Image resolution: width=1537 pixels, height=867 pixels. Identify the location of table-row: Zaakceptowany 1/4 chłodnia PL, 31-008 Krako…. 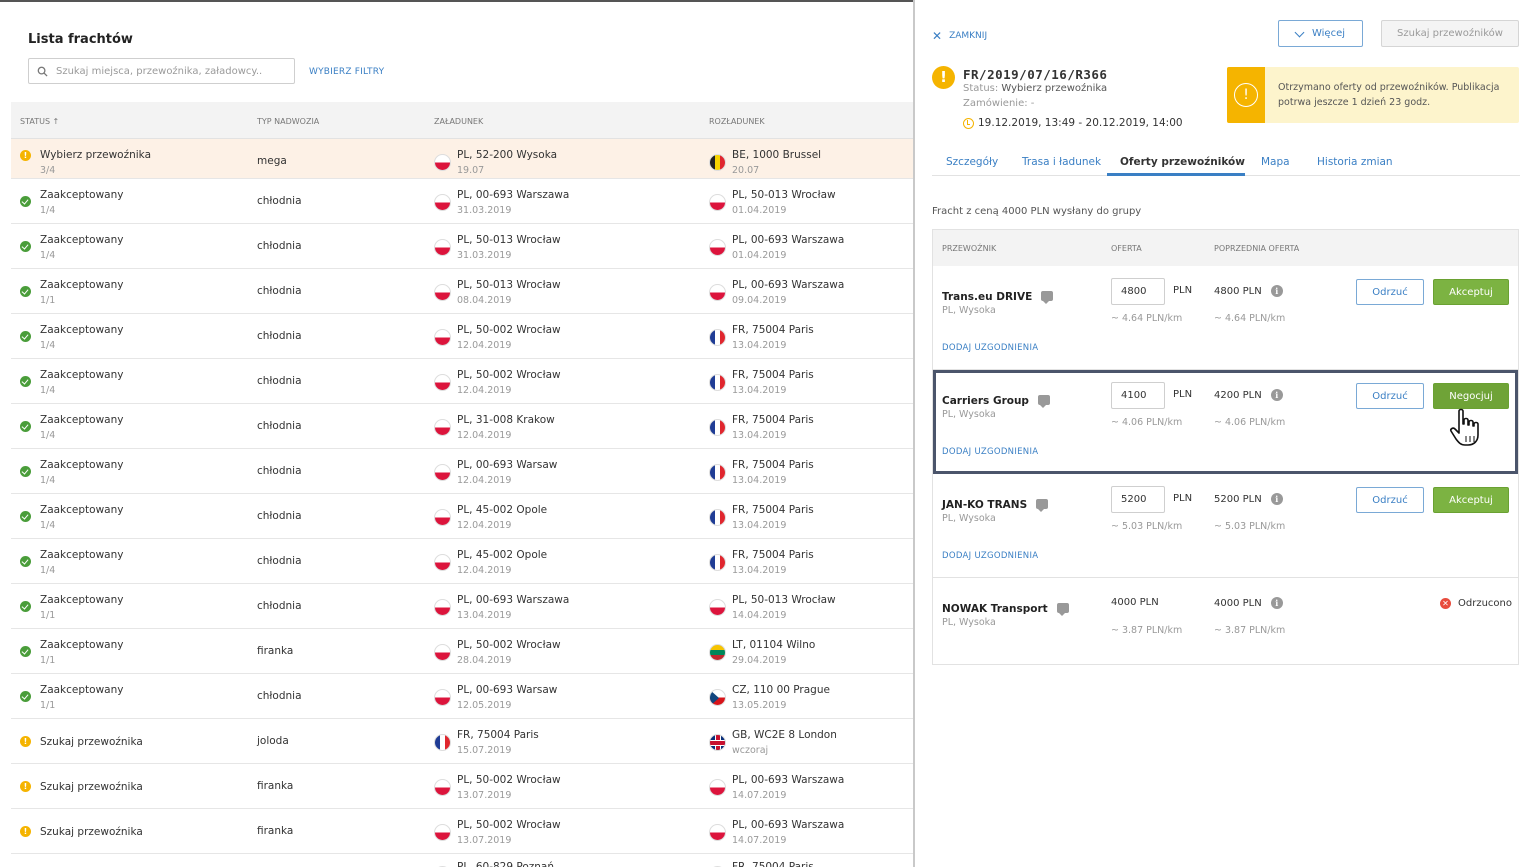
(462, 426).